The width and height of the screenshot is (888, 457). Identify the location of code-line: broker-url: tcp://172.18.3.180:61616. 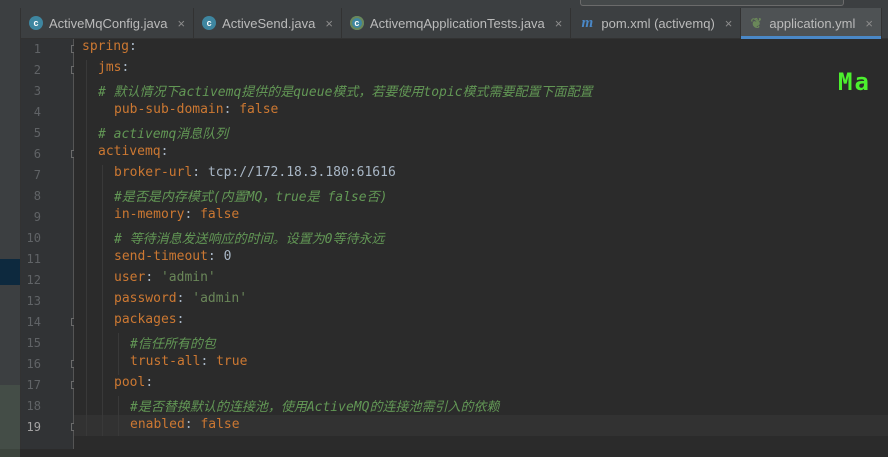
(255, 172).